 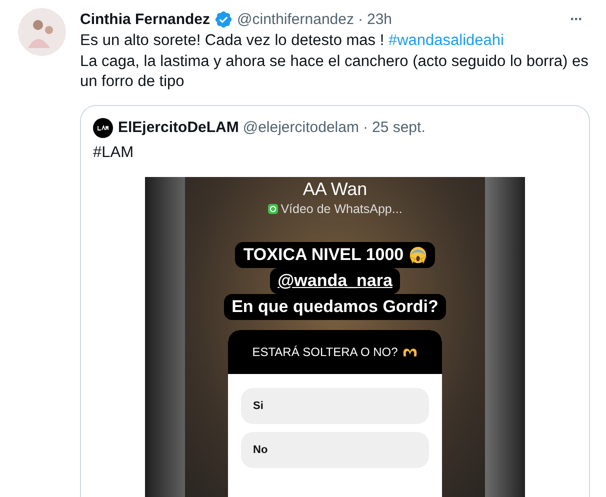 What do you see at coordinates (335, 307) in the screenshot?
I see `caption-sticker: En que quedamos Gordi?` at bounding box center [335, 307].